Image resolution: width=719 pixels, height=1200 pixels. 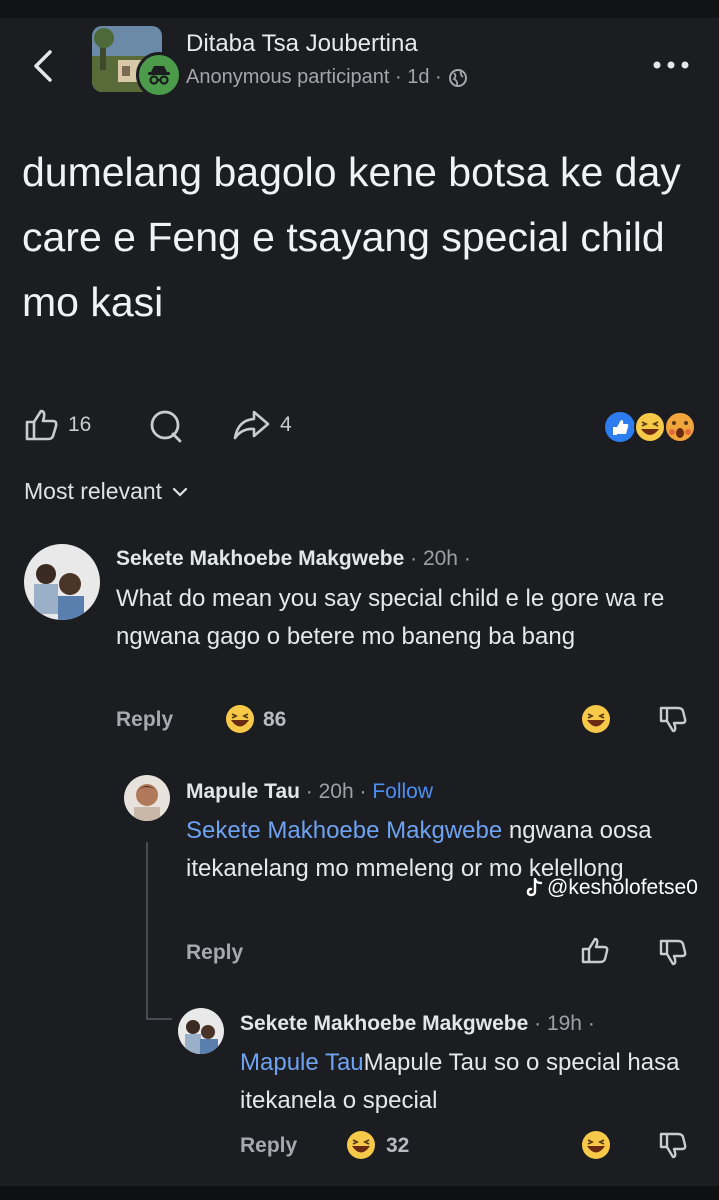 What do you see at coordinates (147, 931) in the screenshot?
I see `thread-line` at bounding box center [147, 931].